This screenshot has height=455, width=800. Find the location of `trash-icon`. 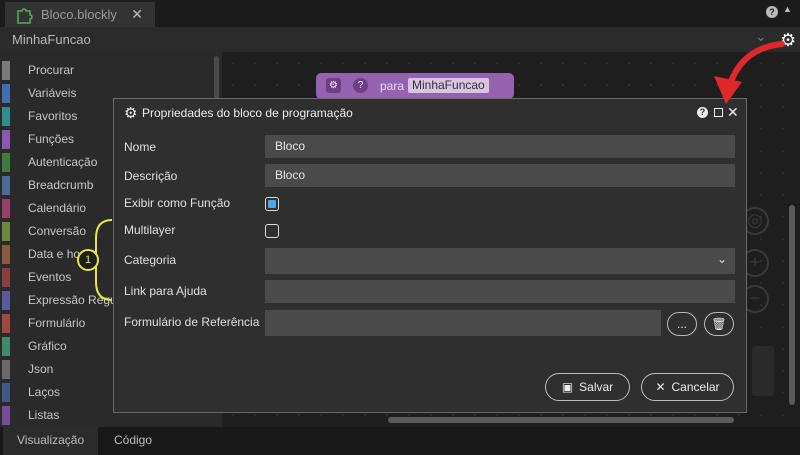

trash-icon is located at coordinates (763, 371).